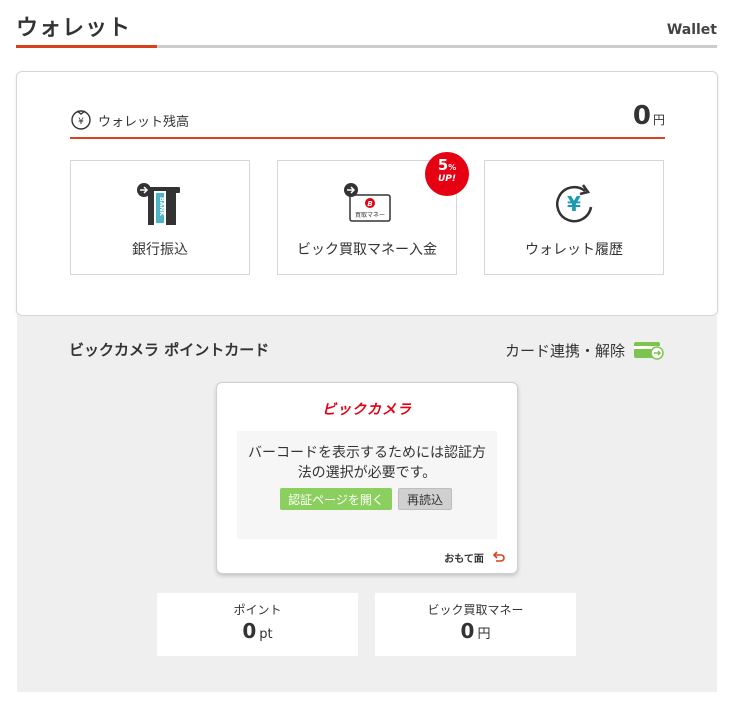 The height and width of the screenshot is (703, 735). I want to click on points-amount: 0 pt, so click(257, 631).